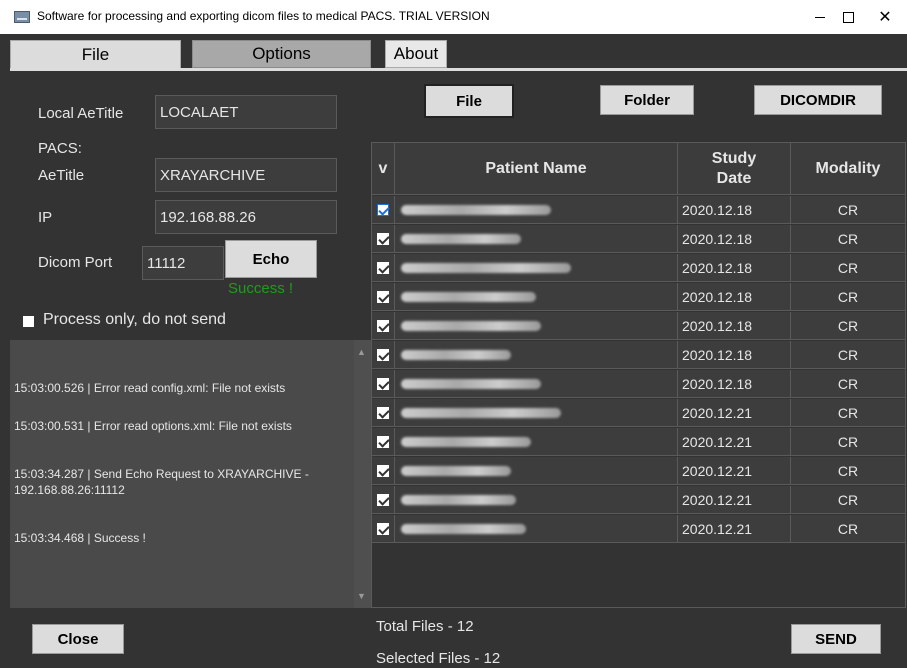  Describe the element at coordinates (246, 112) in the screenshot. I see `local-aetitle-input: LOCALAET` at that location.